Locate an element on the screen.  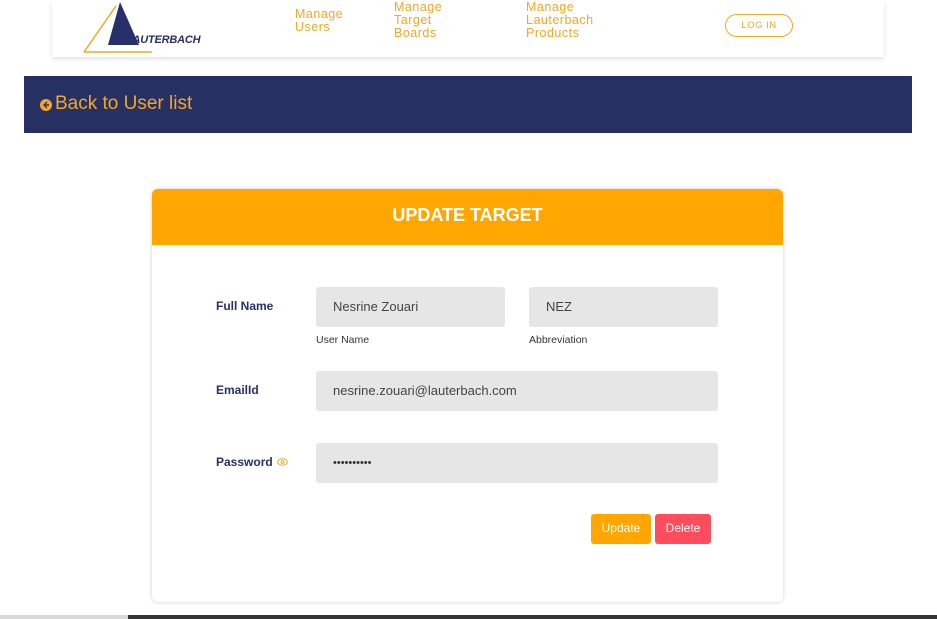
nav-manage-lauterbach-products: Manage Lauterbach Products is located at coordinates (560, 20).